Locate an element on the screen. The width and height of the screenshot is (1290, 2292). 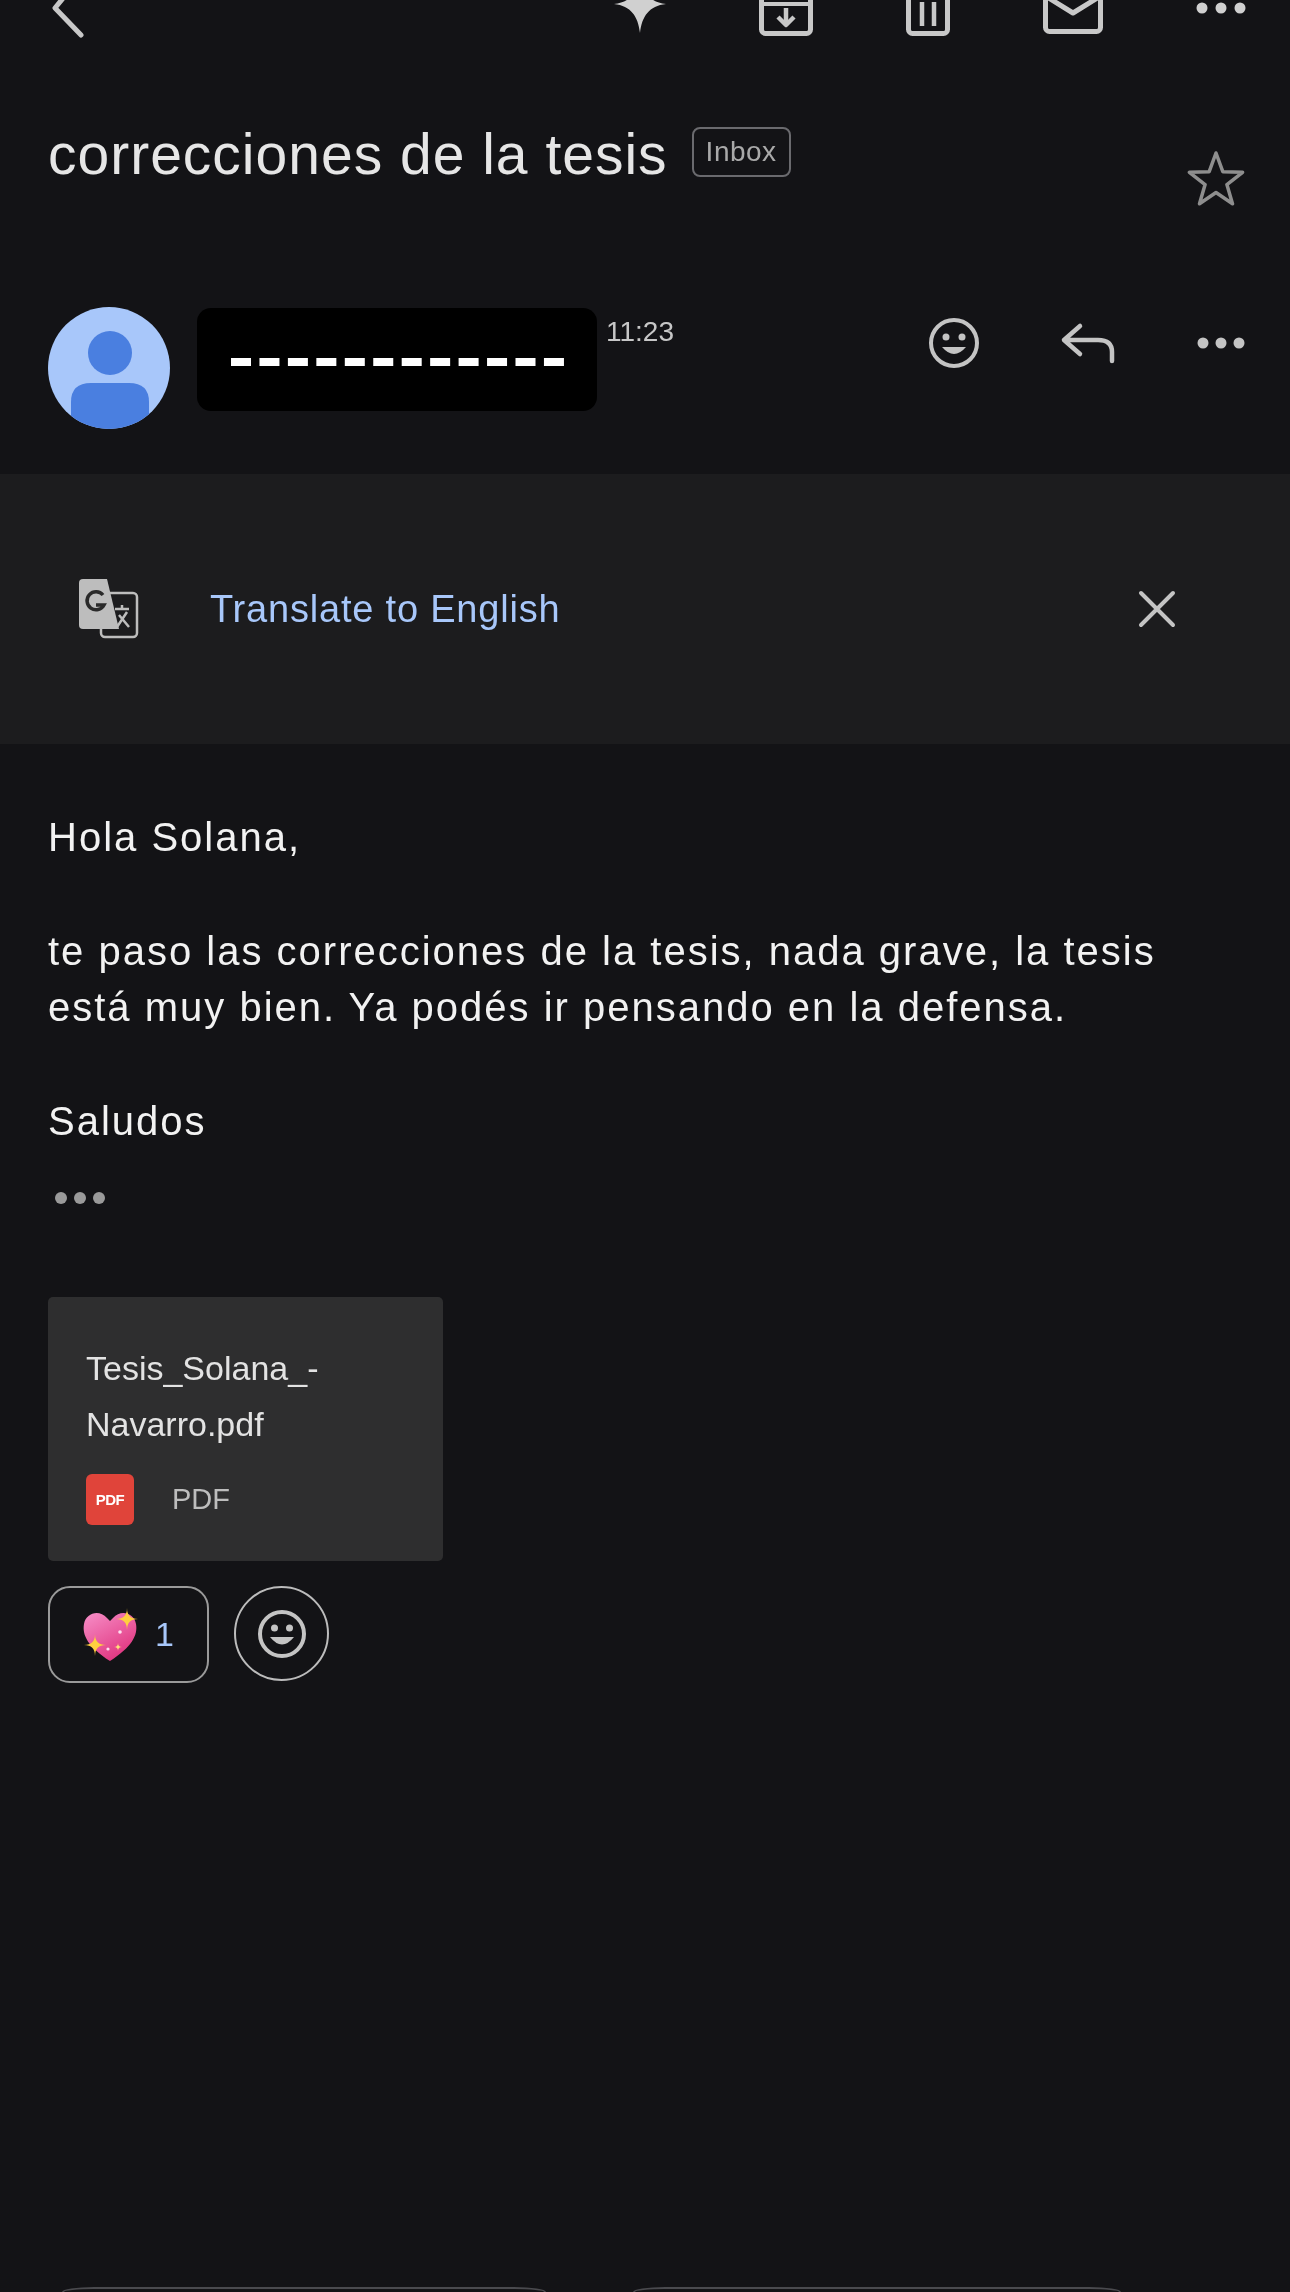
add-reaction-button is located at coordinates (281, 1633).